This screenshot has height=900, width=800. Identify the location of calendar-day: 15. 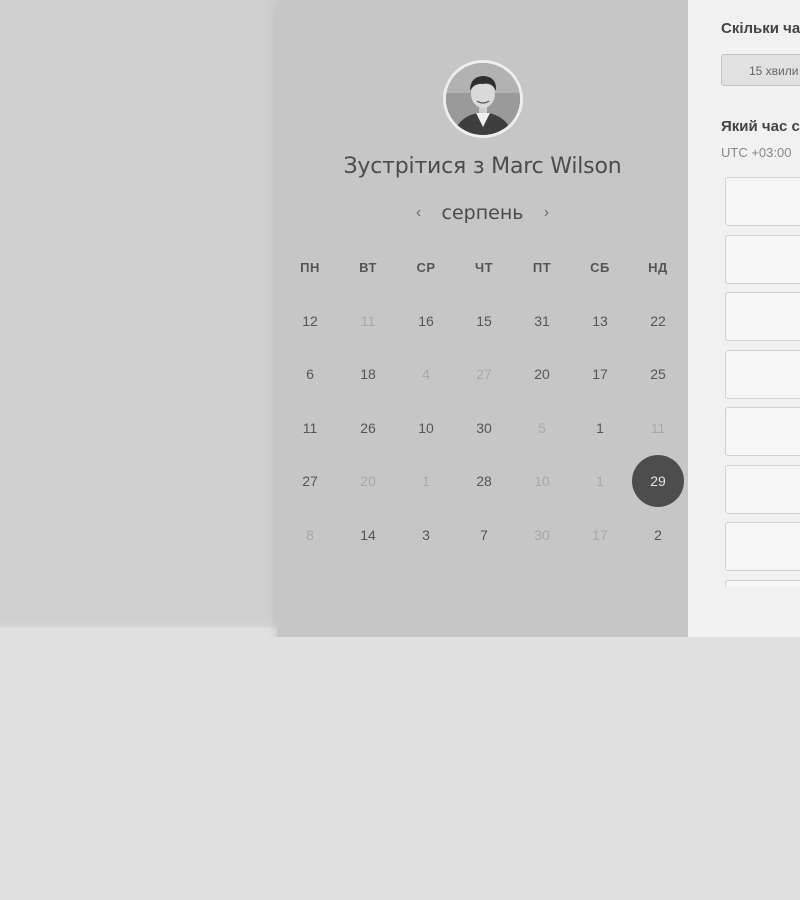
(484, 321).